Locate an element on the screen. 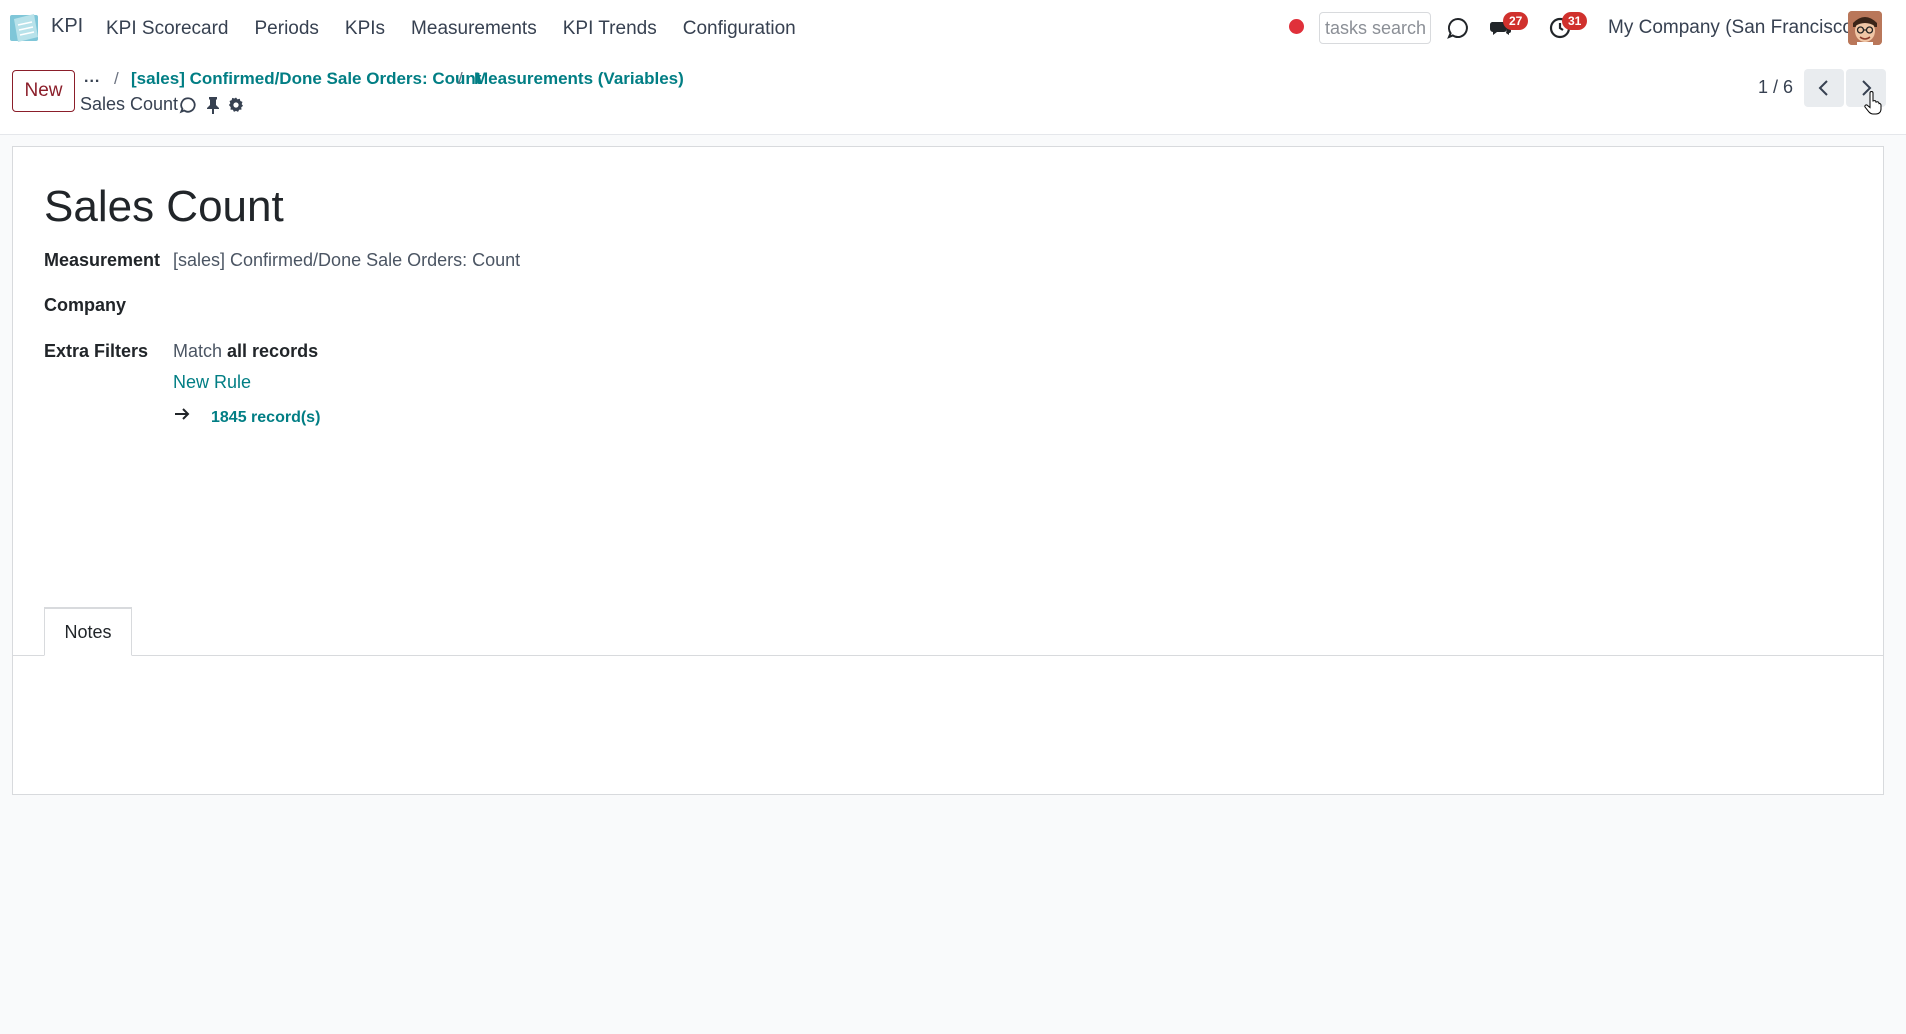 The image size is (1906, 1034). recording-indicator is located at coordinates (1296, 26).